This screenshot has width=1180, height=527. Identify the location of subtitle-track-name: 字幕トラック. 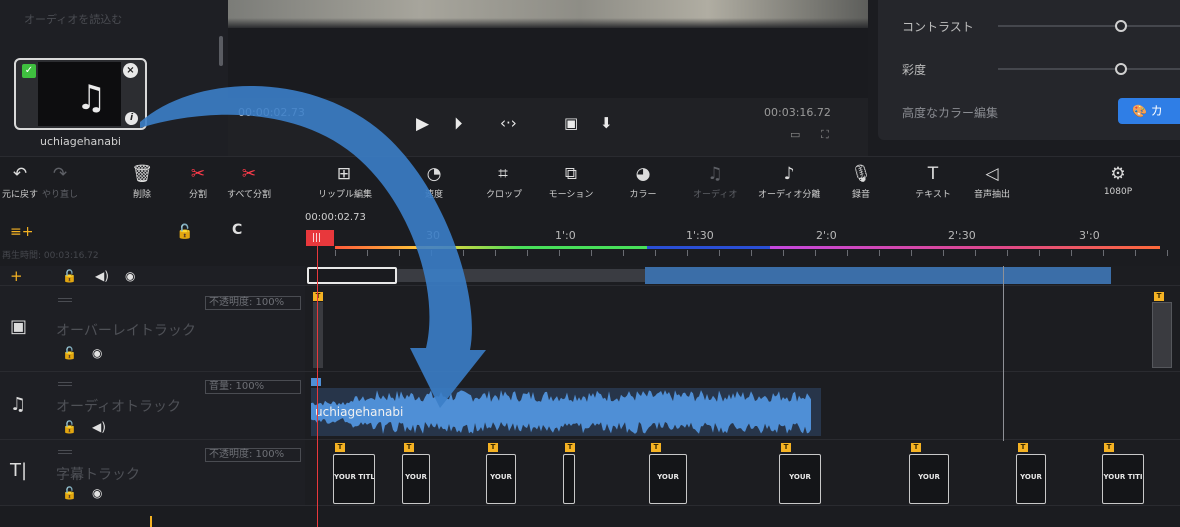
(98, 475).